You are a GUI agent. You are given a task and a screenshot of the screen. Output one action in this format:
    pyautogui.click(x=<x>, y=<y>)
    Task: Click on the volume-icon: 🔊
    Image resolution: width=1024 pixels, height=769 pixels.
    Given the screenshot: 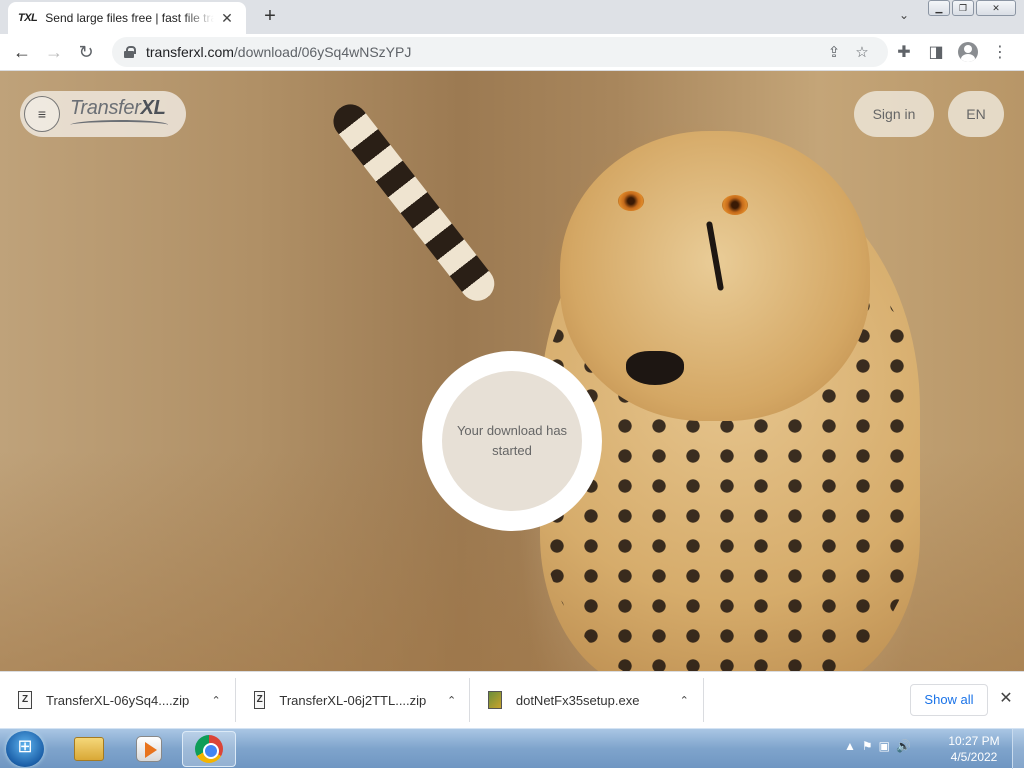 What is the action you would take?
    pyautogui.click(x=903, y=746)
    